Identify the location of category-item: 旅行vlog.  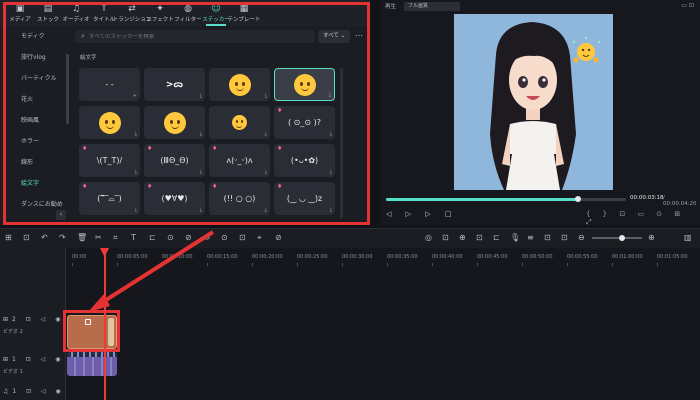
(36, 57).